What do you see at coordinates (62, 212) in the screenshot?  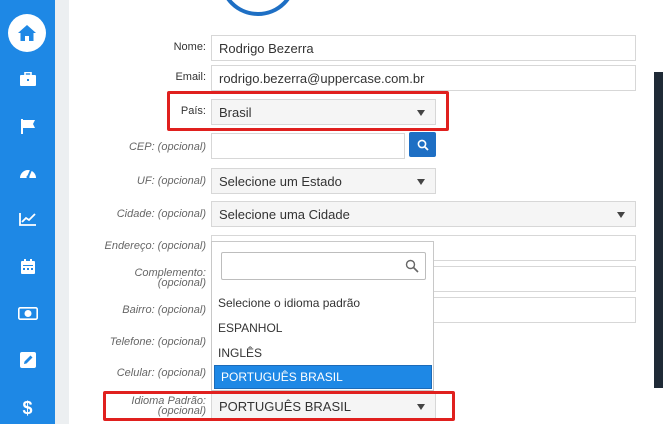 I see `content-gutter` at bounding box center [62, 212].